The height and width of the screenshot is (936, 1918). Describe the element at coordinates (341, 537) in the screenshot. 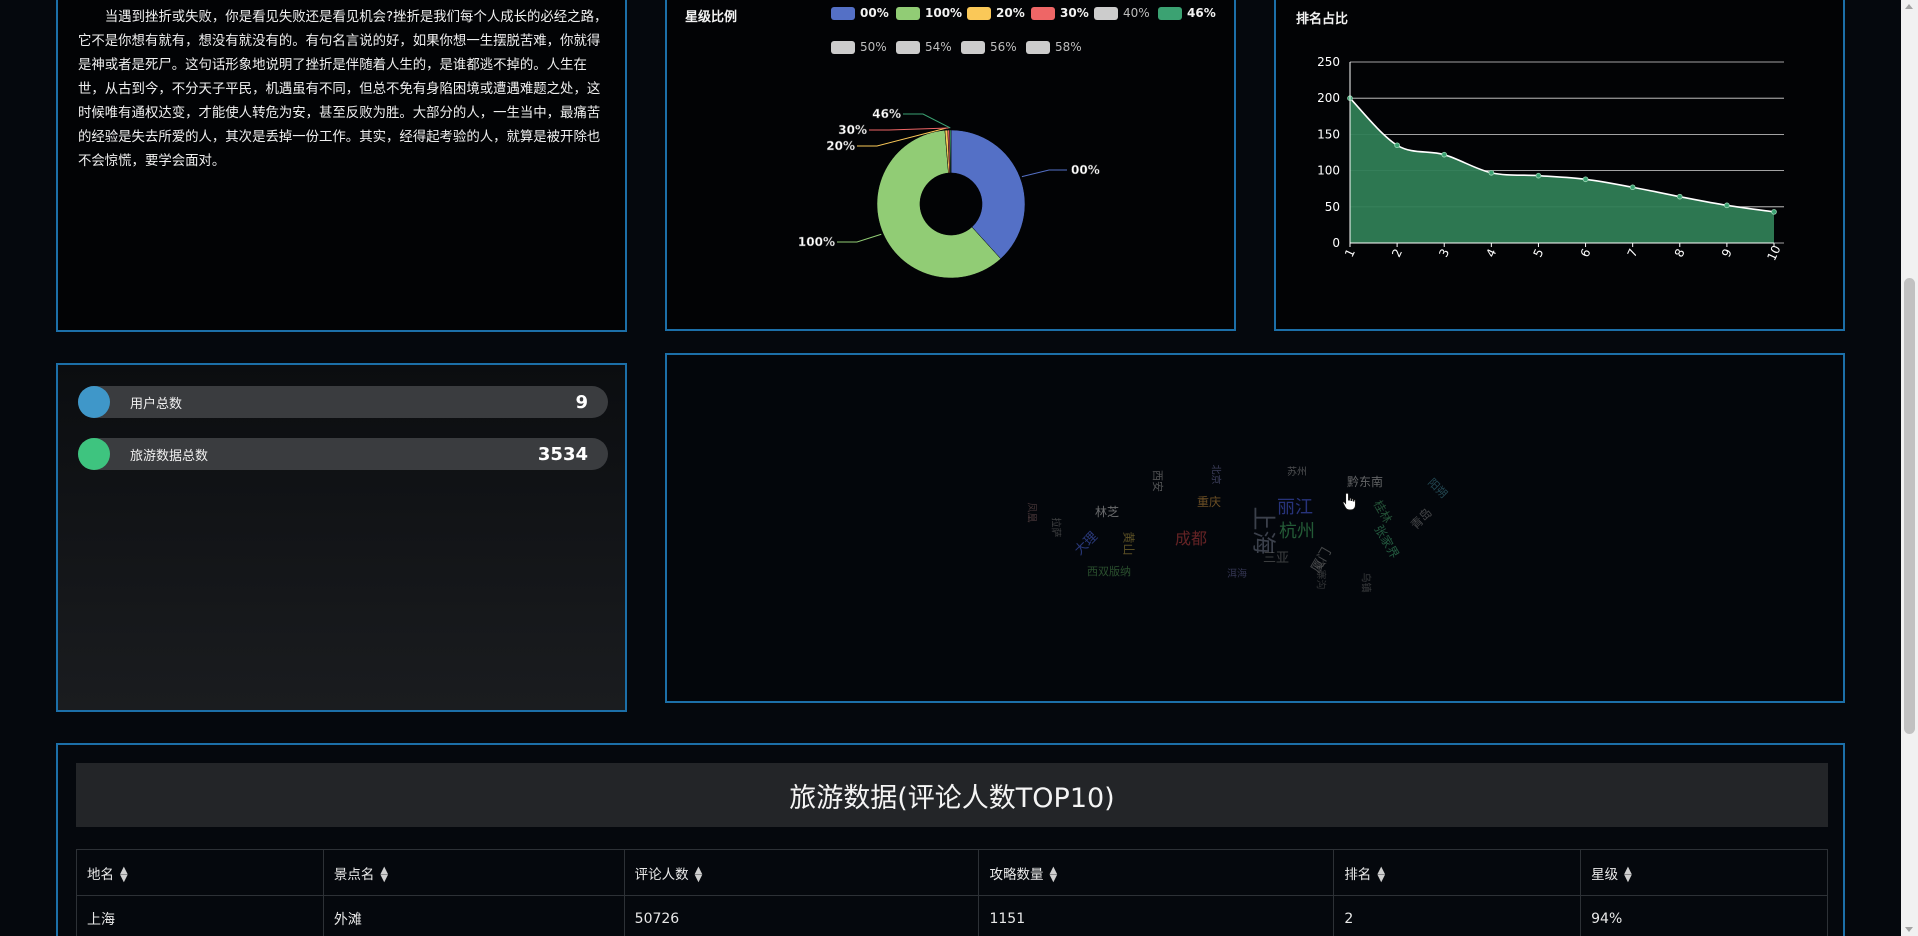

I see `stats-panel: 用户总数 9 旅游数据总数 3534` at that location.